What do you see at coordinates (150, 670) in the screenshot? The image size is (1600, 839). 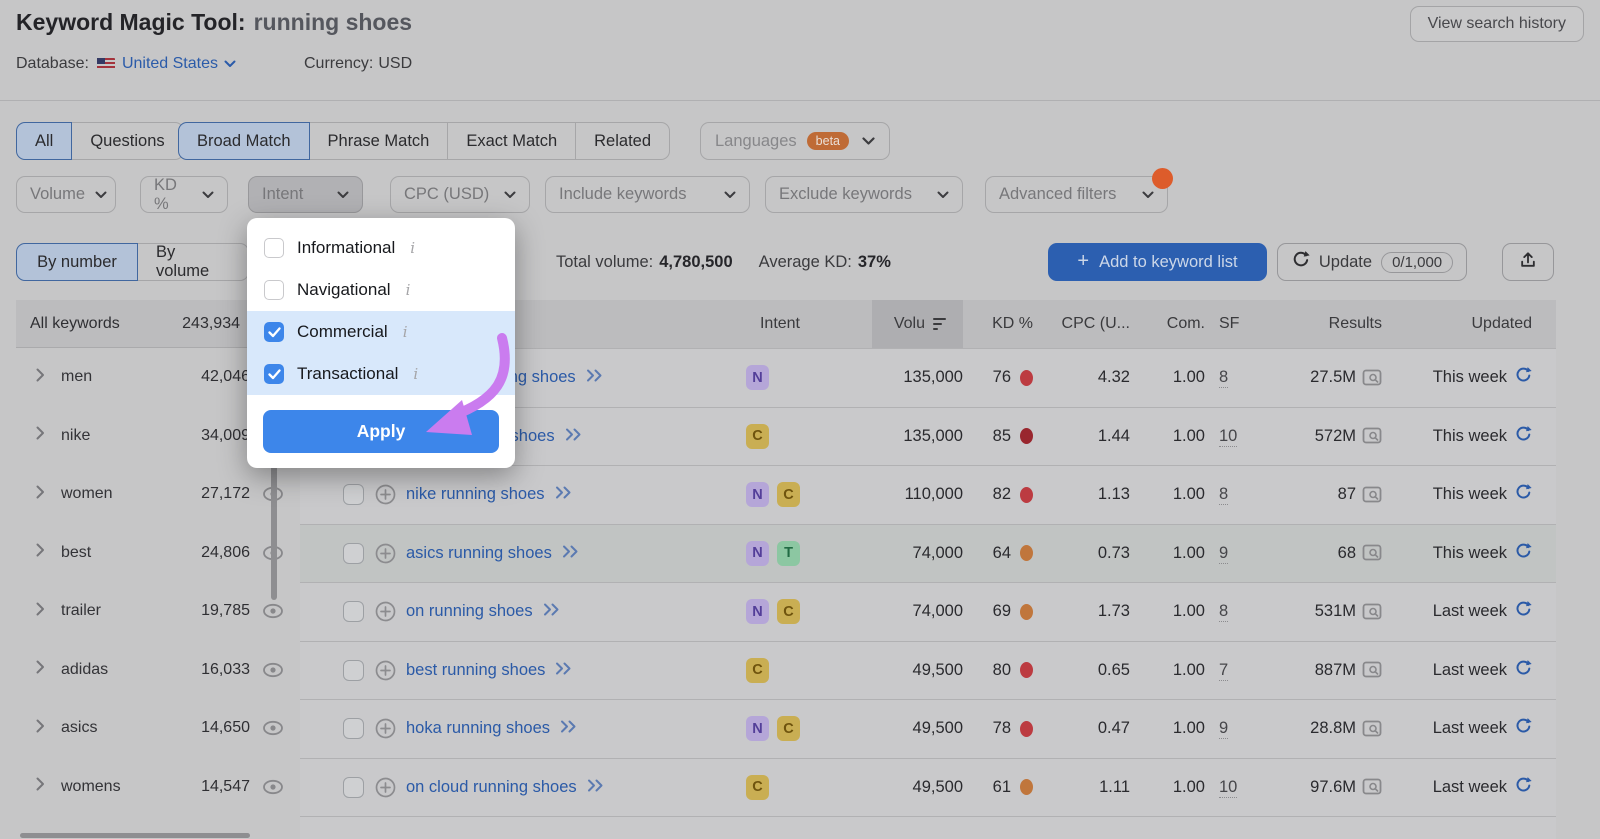 I see `sidebar-group-row: adidas 16,033` at bounding box center [150, 670].